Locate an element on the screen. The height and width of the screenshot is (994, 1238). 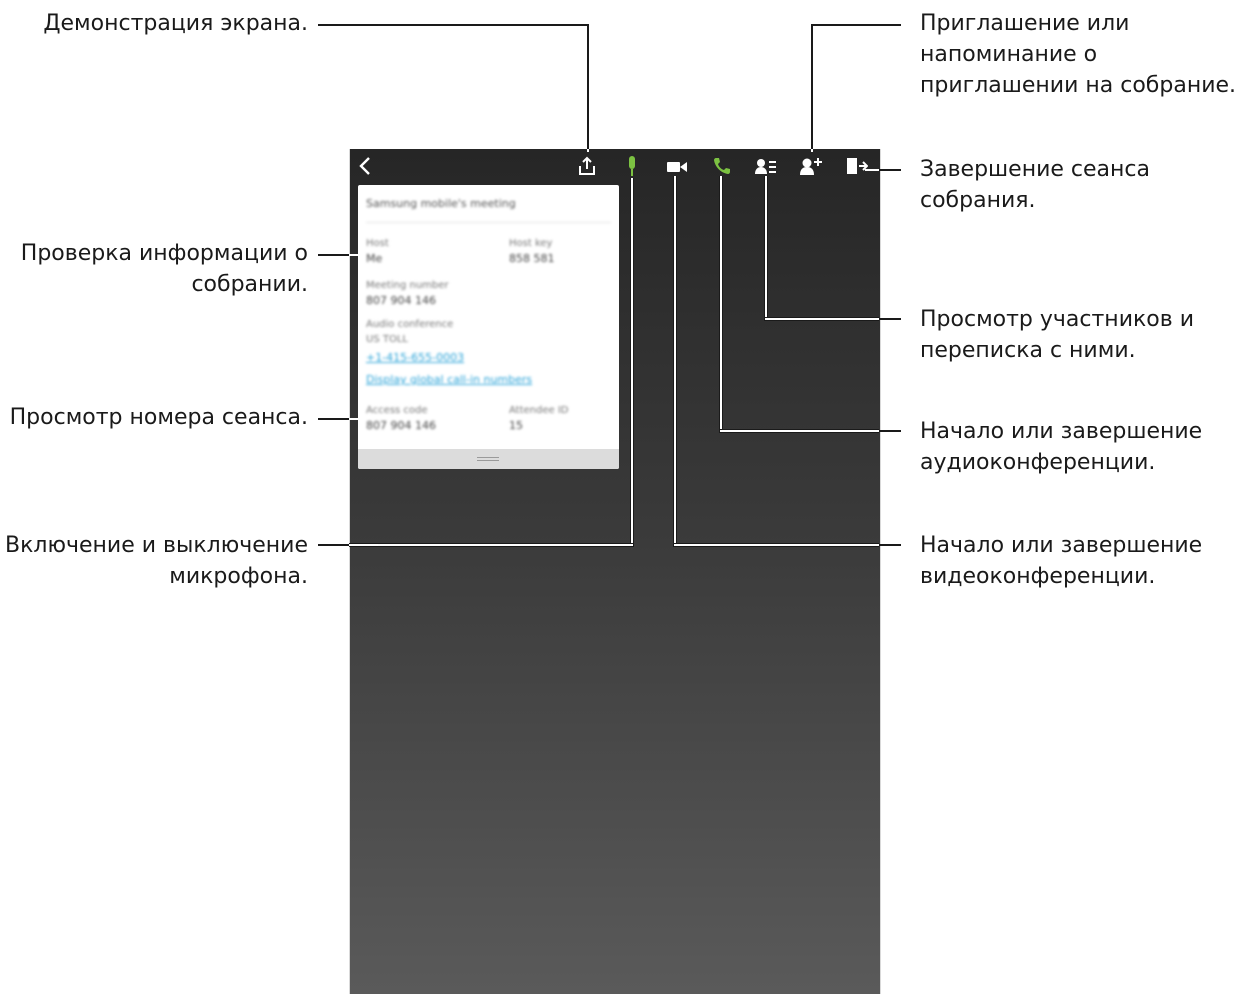
exit-meeting-icon is located at coordinates (857, 168).